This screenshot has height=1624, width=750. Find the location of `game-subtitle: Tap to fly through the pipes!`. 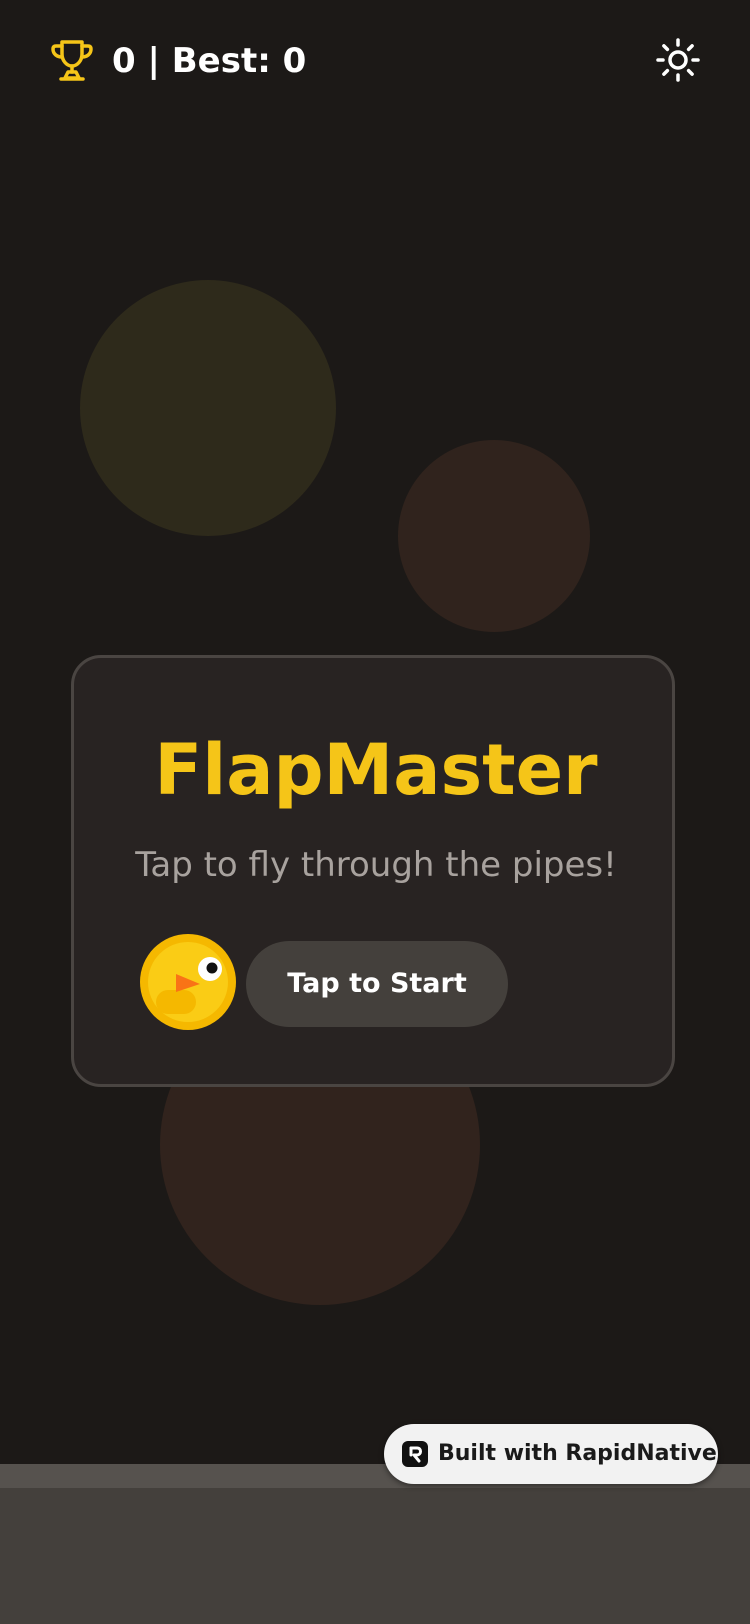

game-subtitle: Tap to fly through the pipes! is located at coordinates (376, 865).